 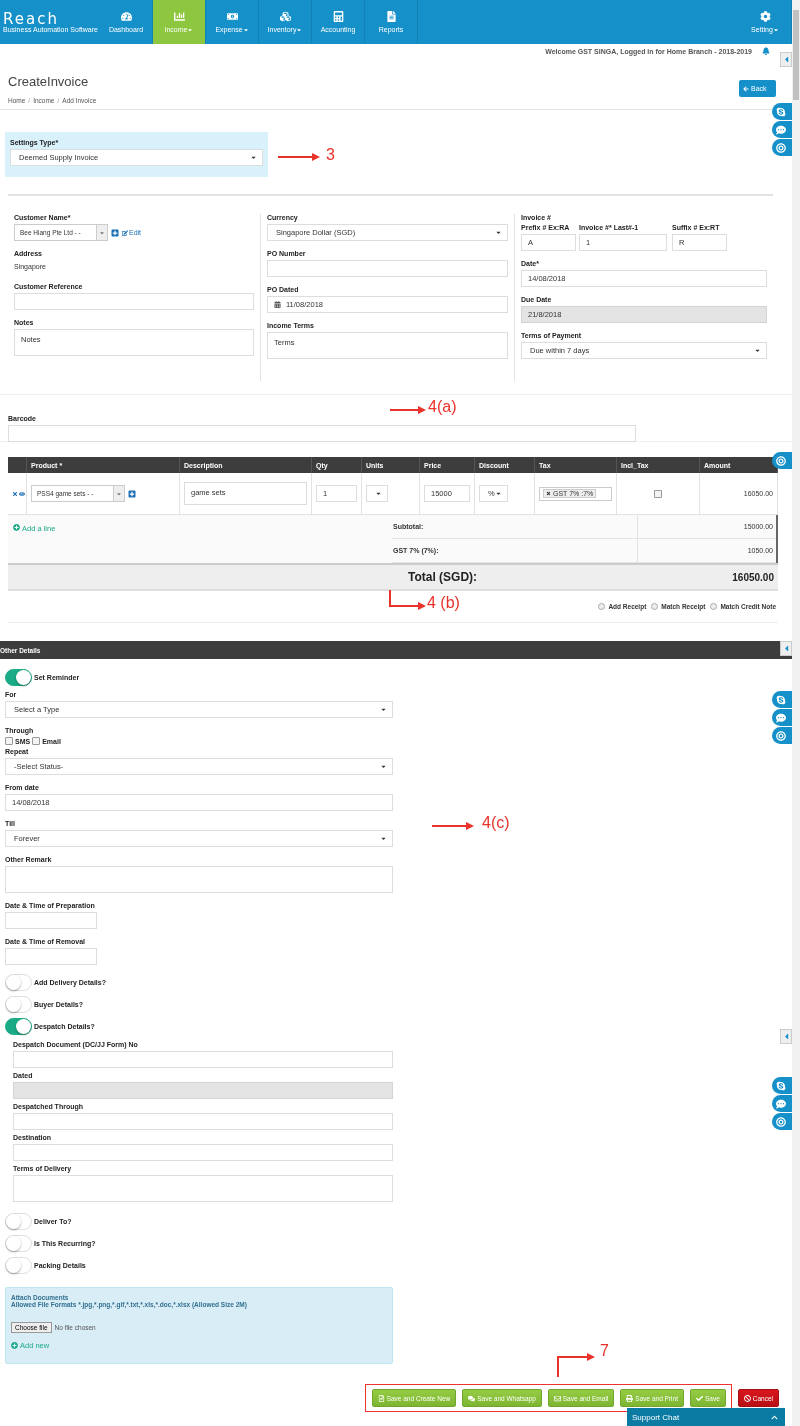 What do you see at coordinates (747, 1398) in the screenshot?
I see `ban-icon` at bounding box center [747, 1398].